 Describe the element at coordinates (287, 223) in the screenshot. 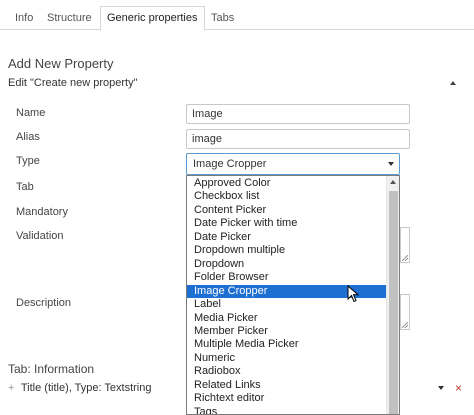

I see `type-option: Date Picker with time` at that location.